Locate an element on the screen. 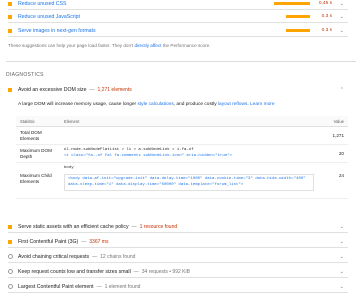 The width and height of the screenshot is (363, 300). table-header: Statistic Element Value is located at coordinates (182, 121).